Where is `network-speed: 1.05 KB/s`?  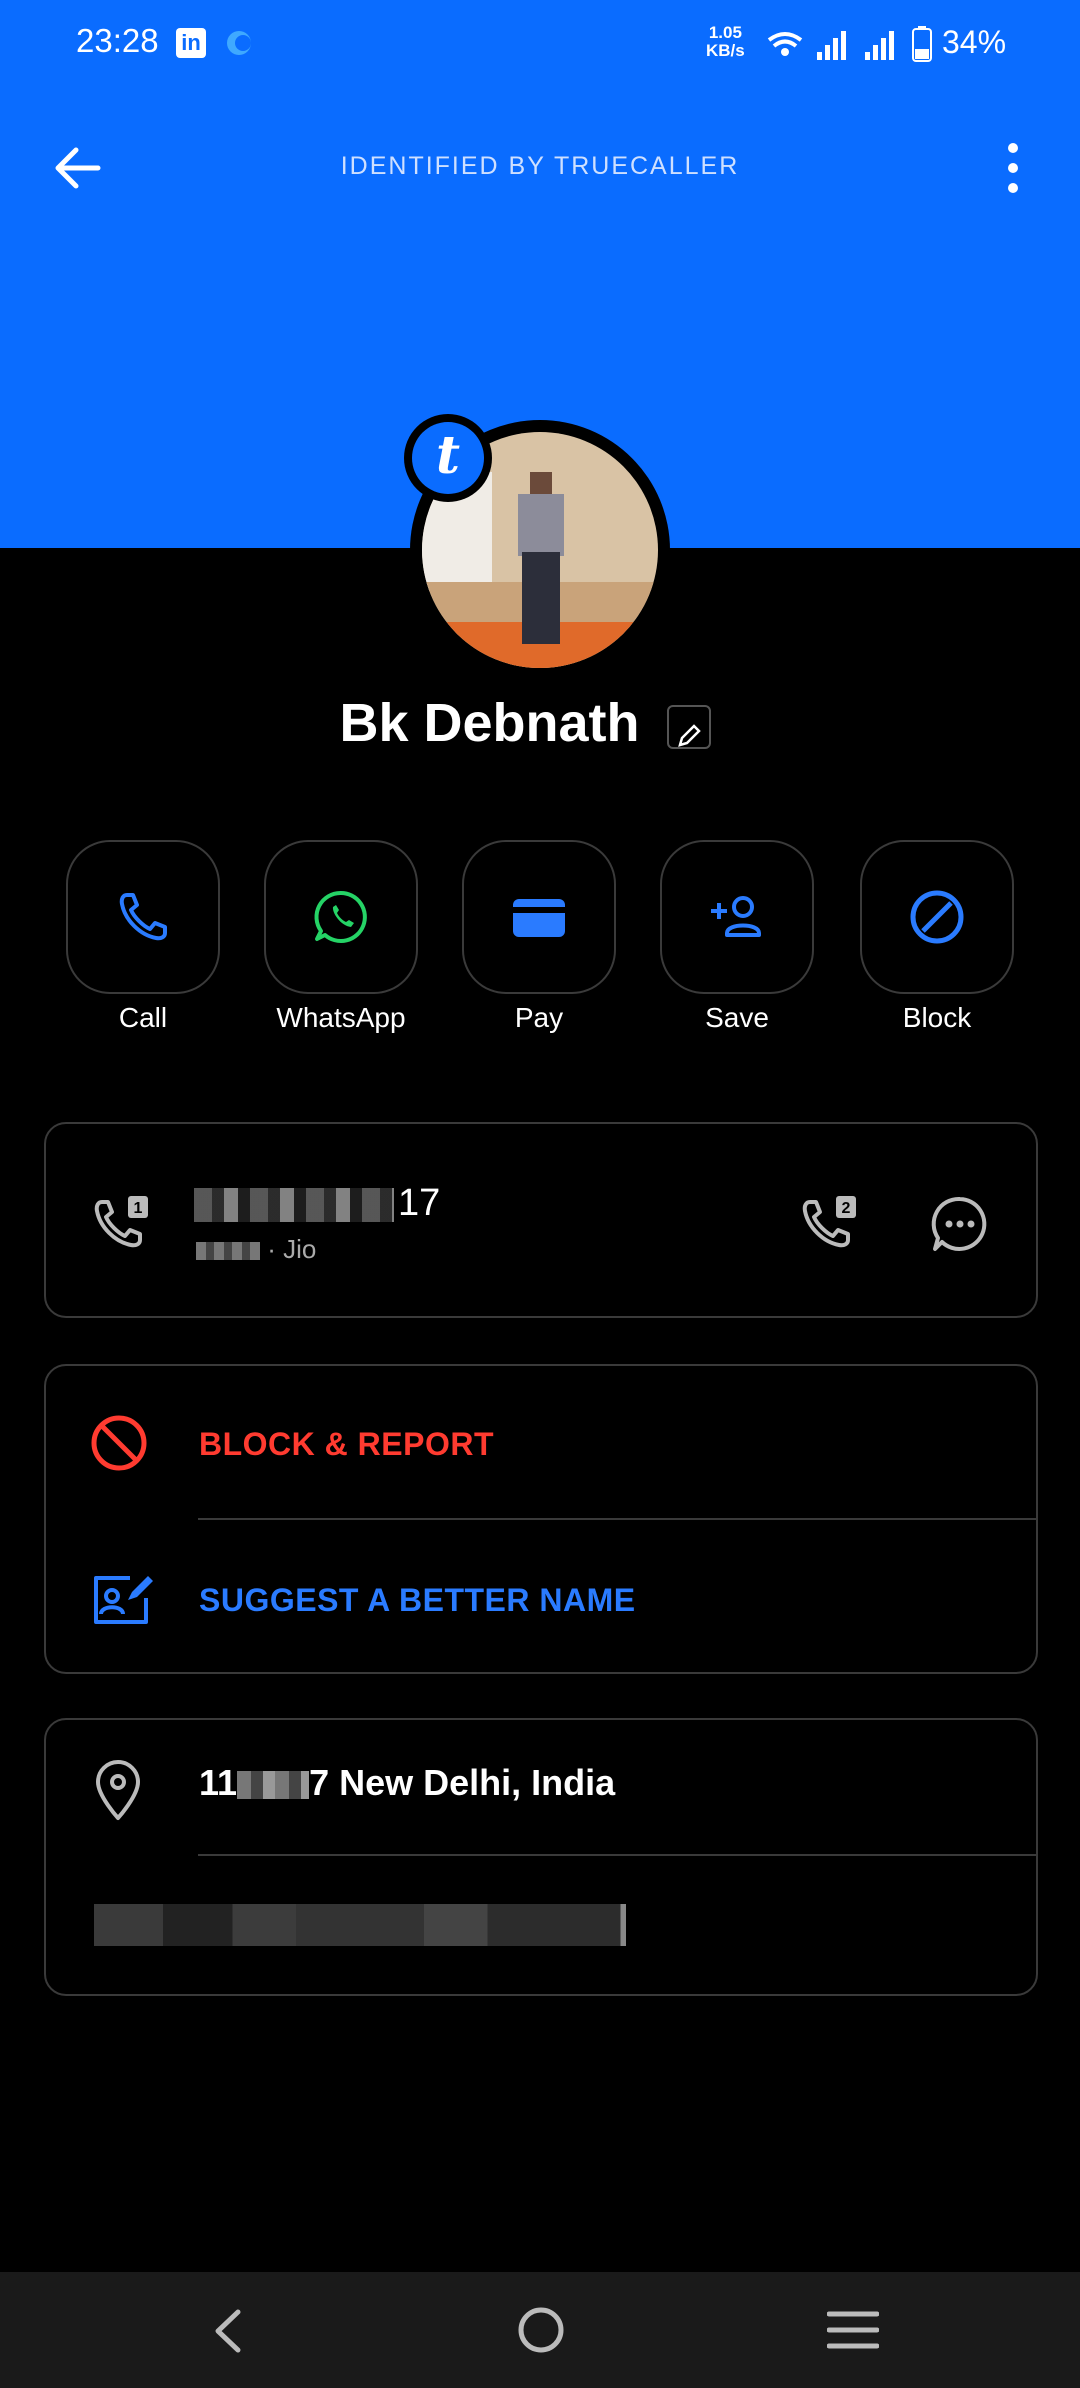
network-speed: 1.05 KB/s is located at coordinates (725, 42).